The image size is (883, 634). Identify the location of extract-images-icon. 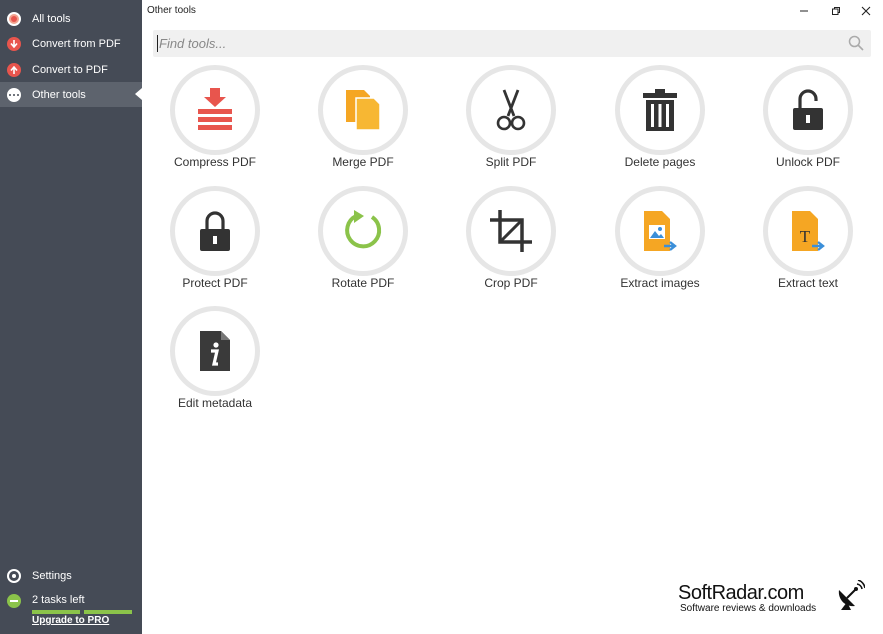
(660, 231).